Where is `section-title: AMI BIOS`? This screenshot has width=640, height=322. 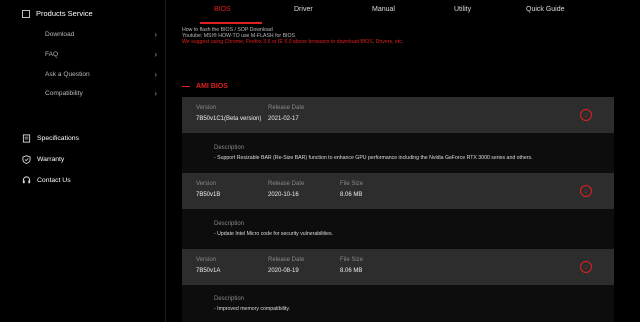
section-title: AMI BIOS is located at coordinates (205, 86).